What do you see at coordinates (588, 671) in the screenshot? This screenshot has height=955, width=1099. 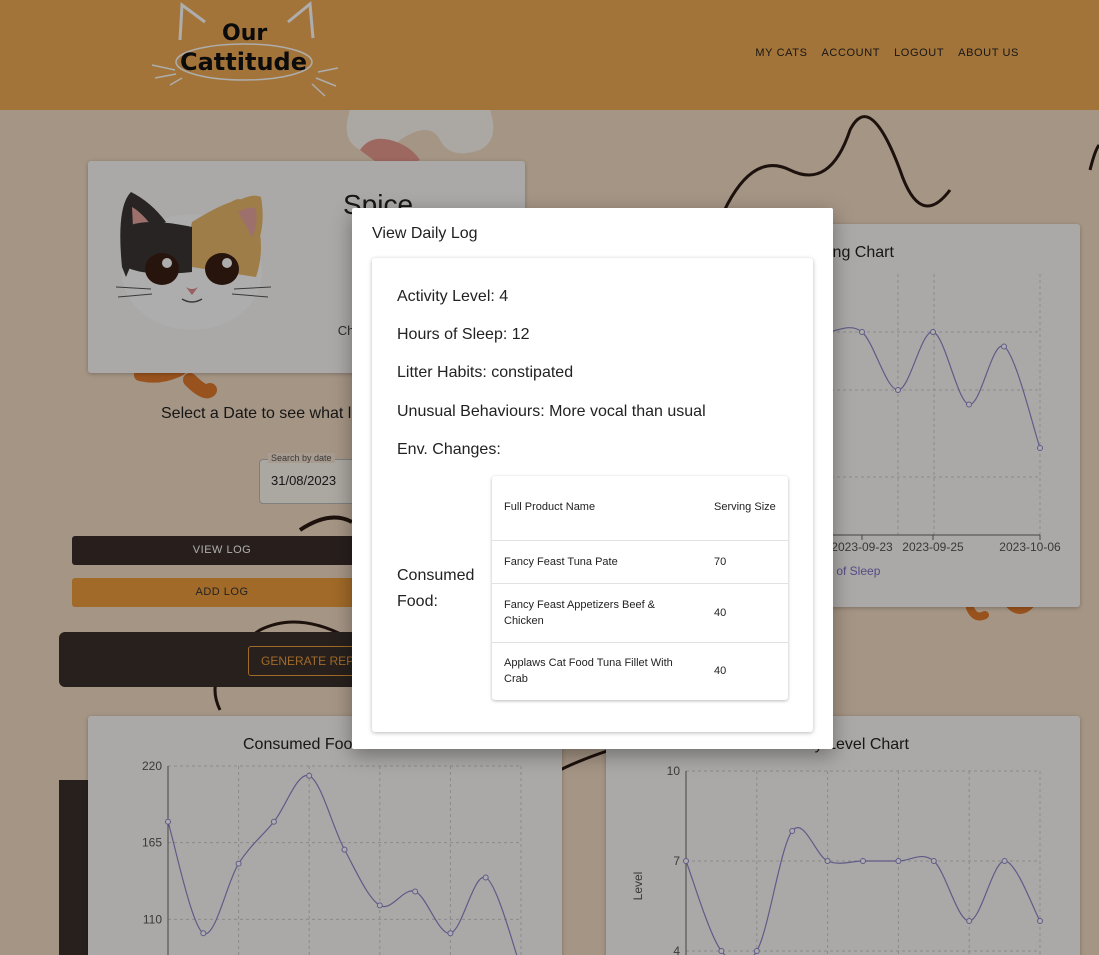 I see `product-name-cell: Applaws Cat Food Tuna Fillet With Crab` at bounding box center [588, 671].